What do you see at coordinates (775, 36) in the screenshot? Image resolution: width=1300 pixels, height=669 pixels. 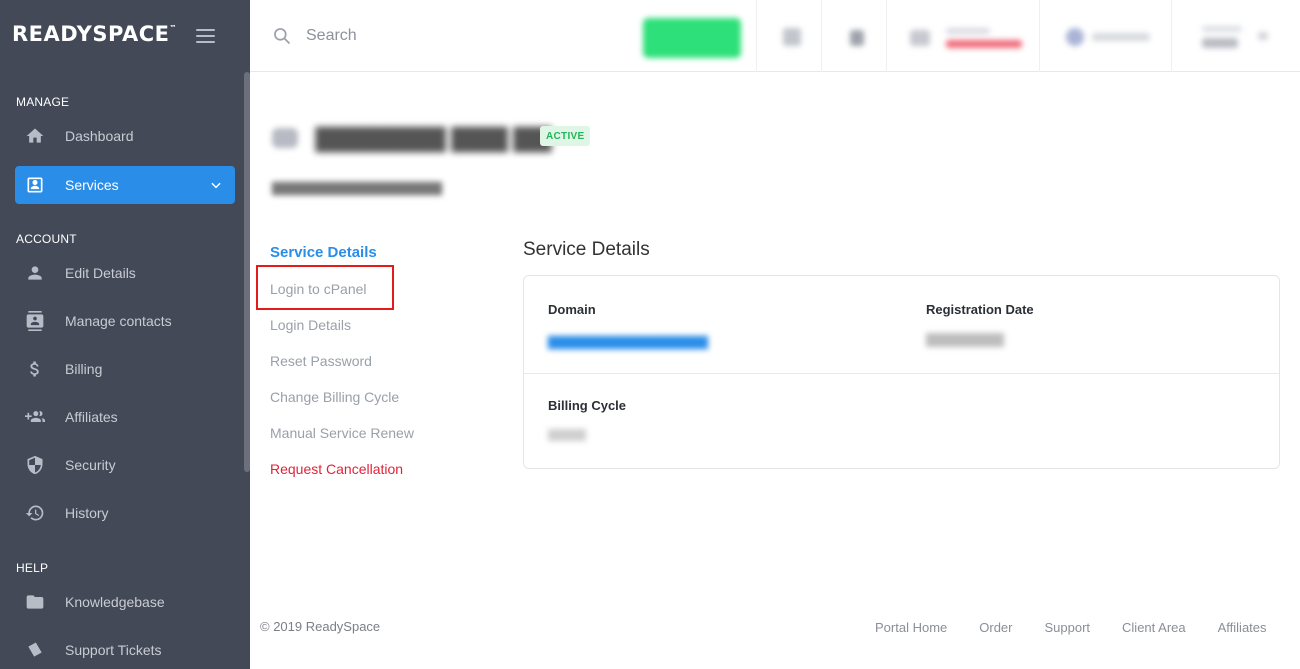 I see `topbar` at bounding box center [775, 36].